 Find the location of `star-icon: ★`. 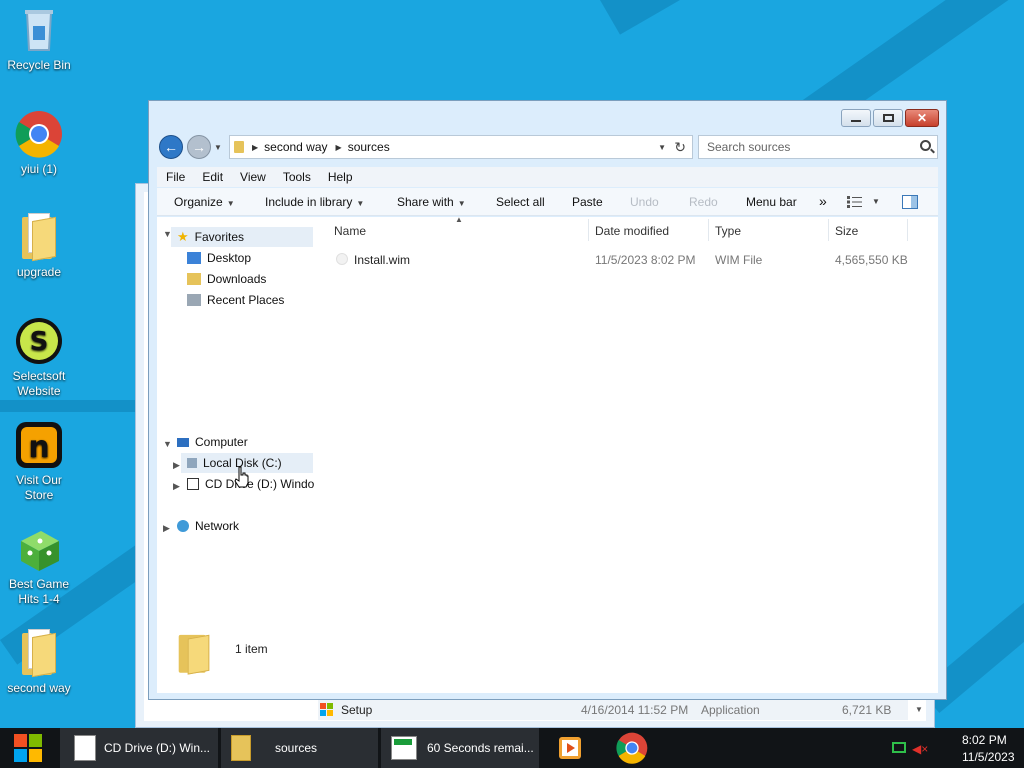

star-icon: ★ is located at coordinates (183, 236).